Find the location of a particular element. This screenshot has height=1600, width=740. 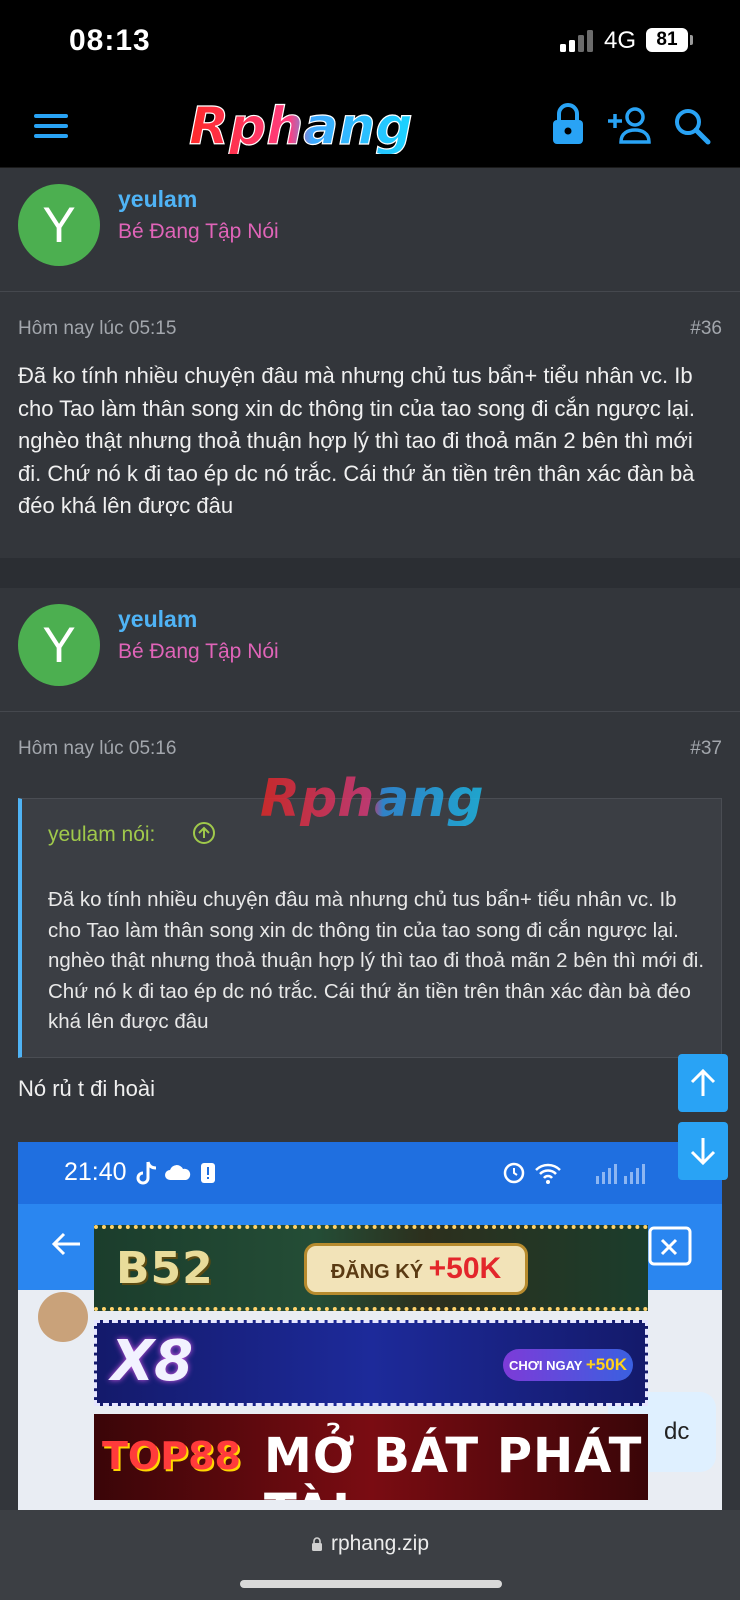

battery-level: 81 is located at coordinates (667, 40).